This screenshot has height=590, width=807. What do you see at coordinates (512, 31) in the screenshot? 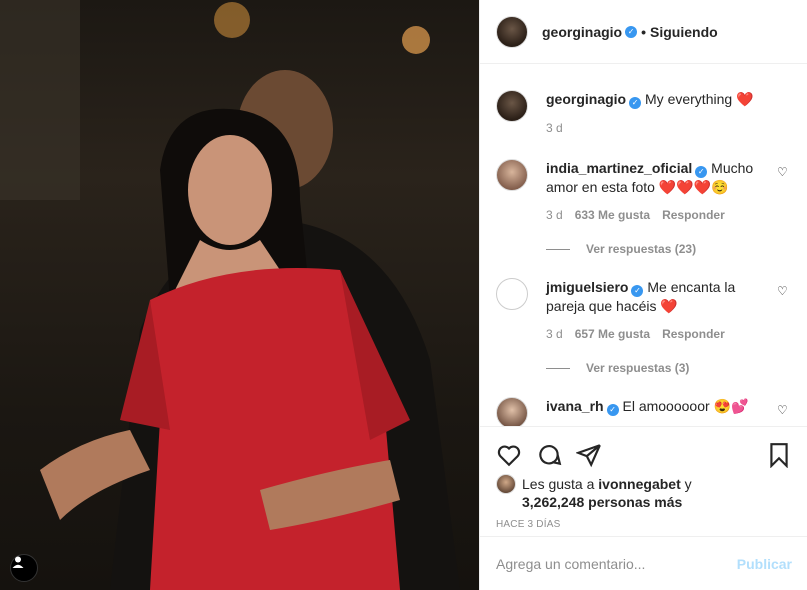
I see `author-avatar` at bounding box center [512, 31].